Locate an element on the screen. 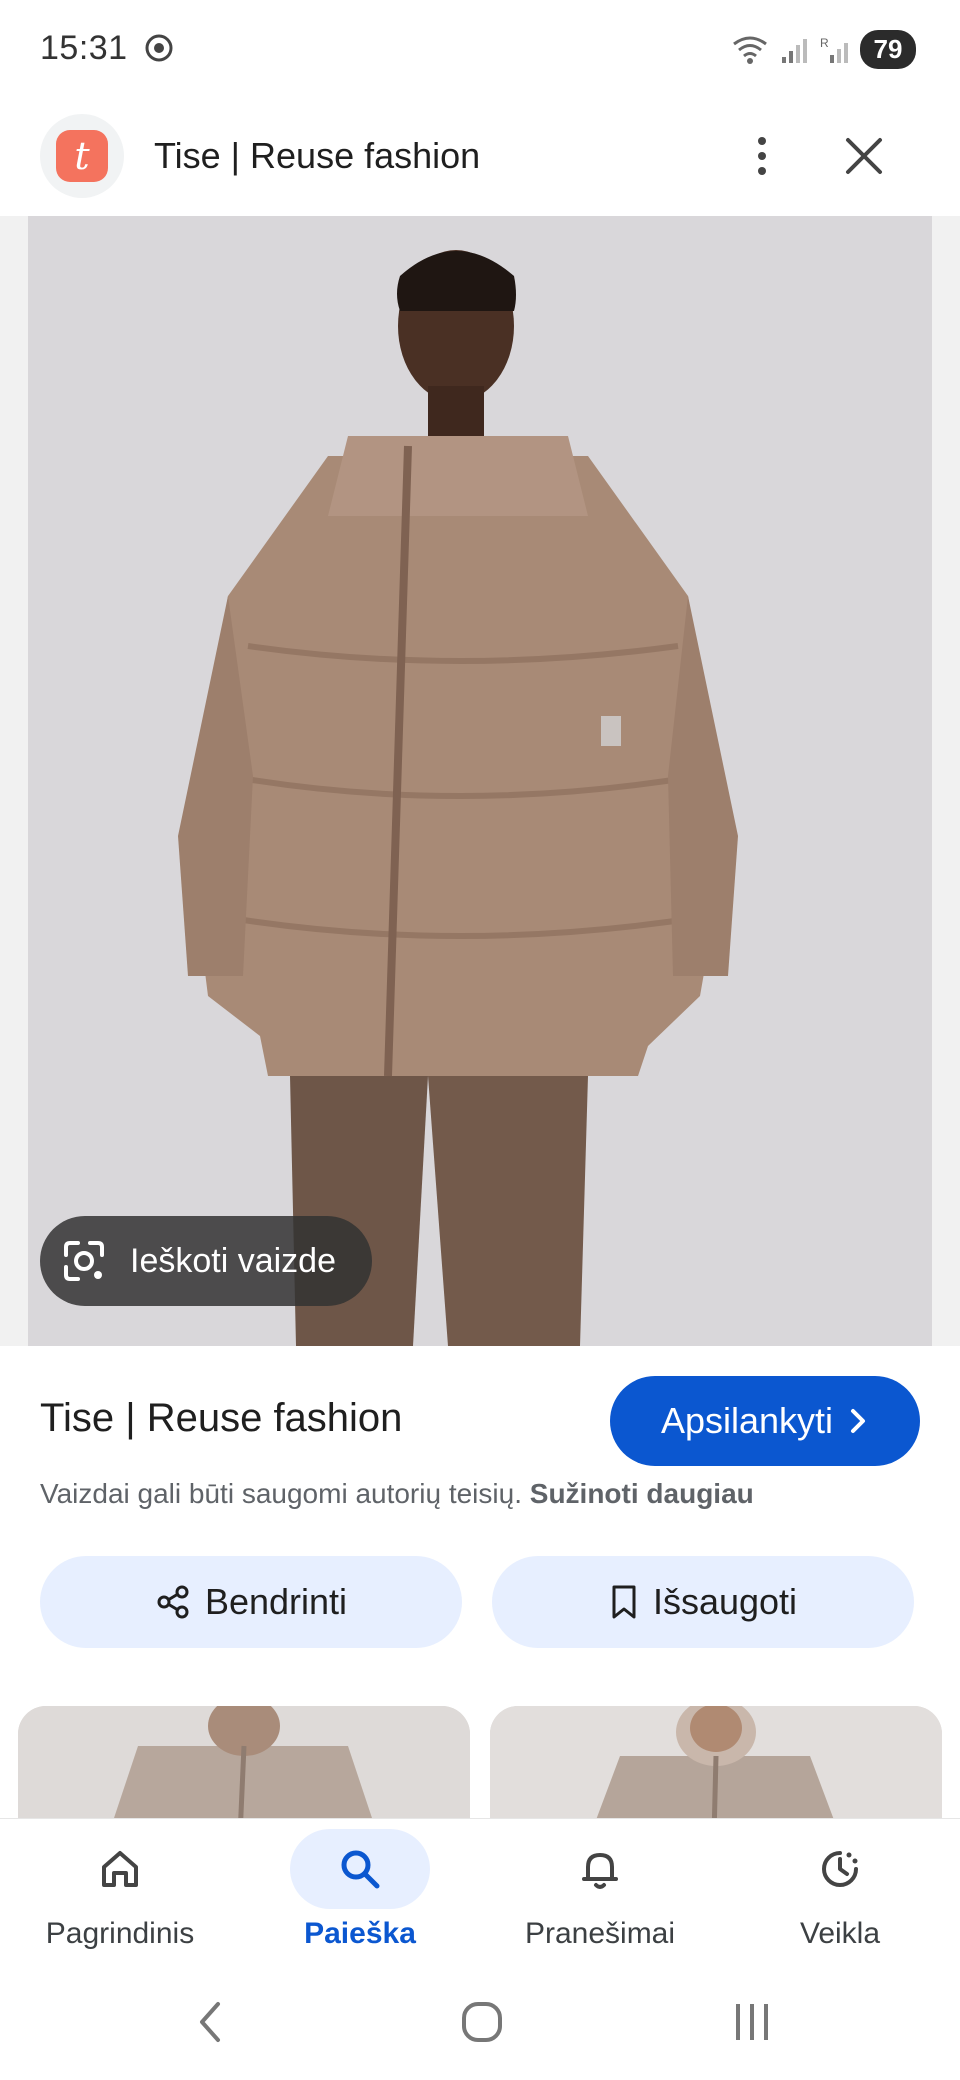  signal-icon is located at coordinates (794, 50).